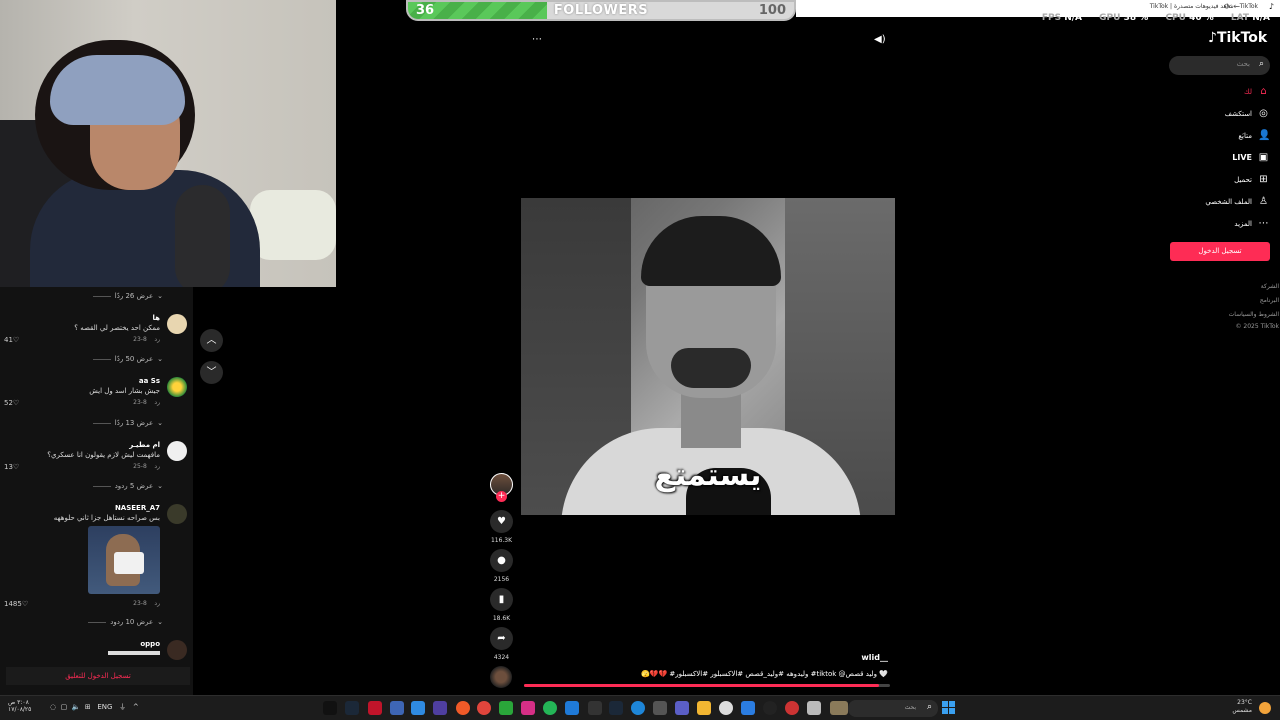 This screenshot has width=1280, height=720. I want to click on footer-company-link: الشركة, so click(1270, 286).